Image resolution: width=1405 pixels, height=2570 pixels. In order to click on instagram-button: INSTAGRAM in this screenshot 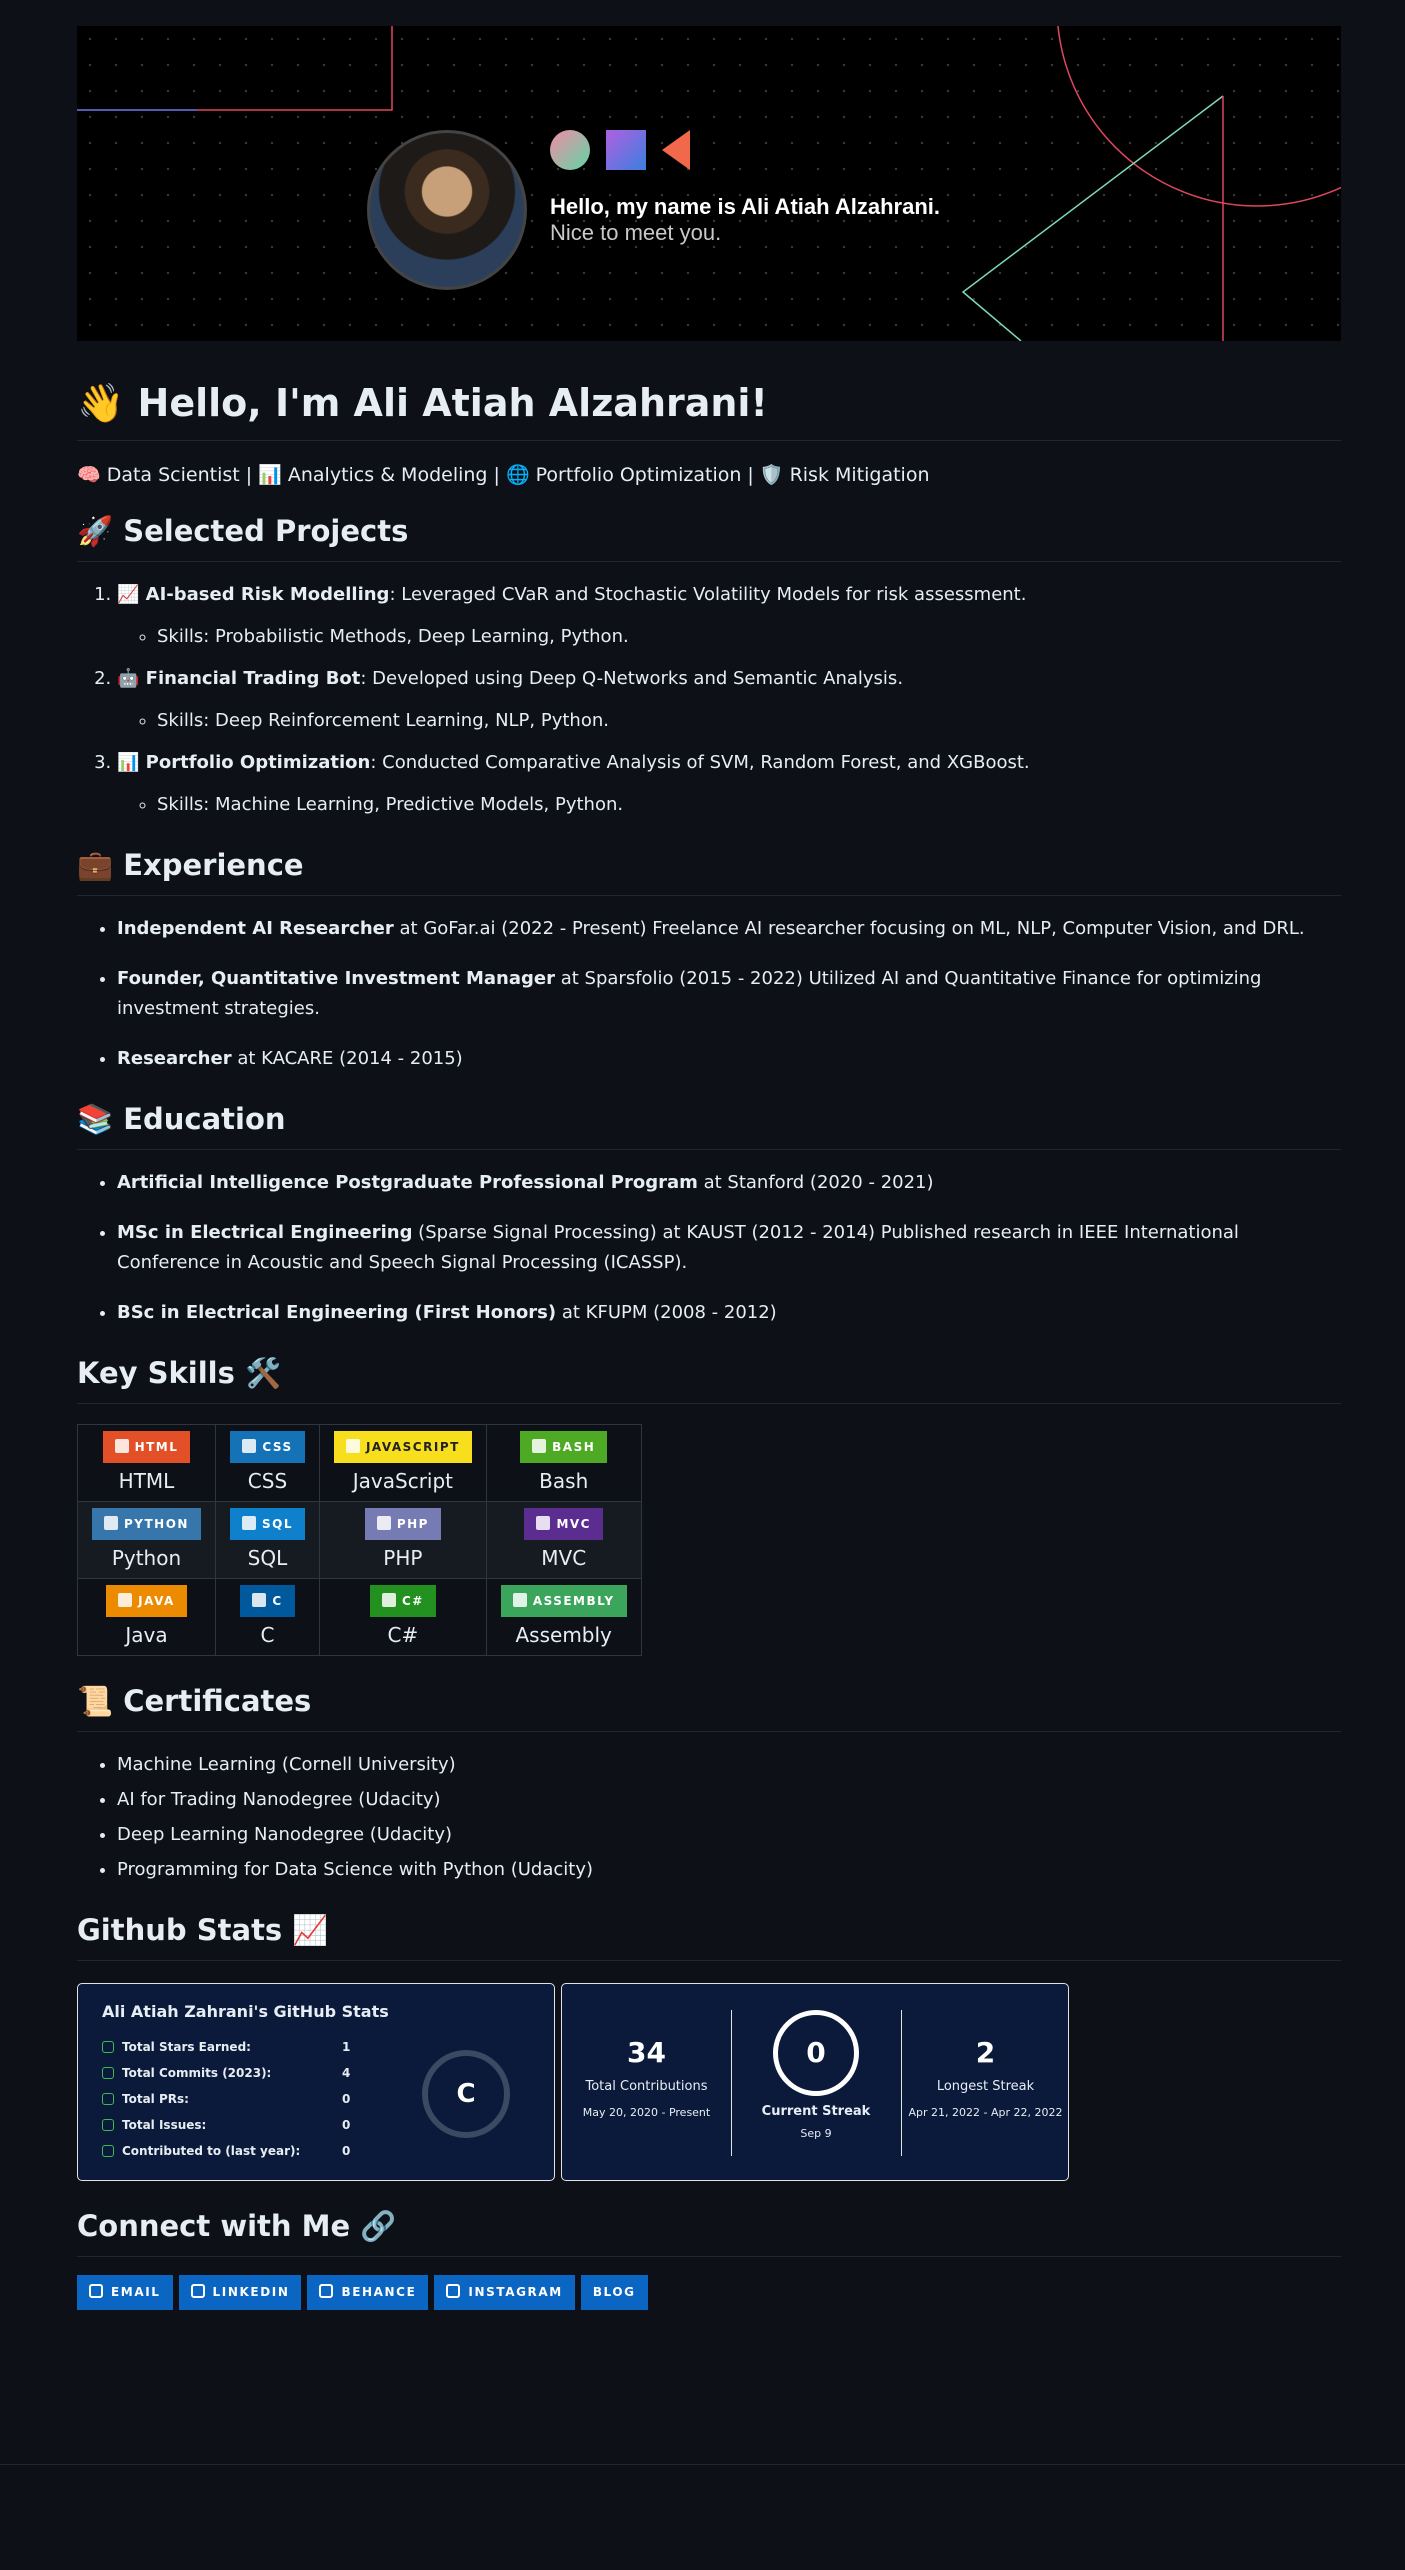, I will do `click(504, 2292)`.